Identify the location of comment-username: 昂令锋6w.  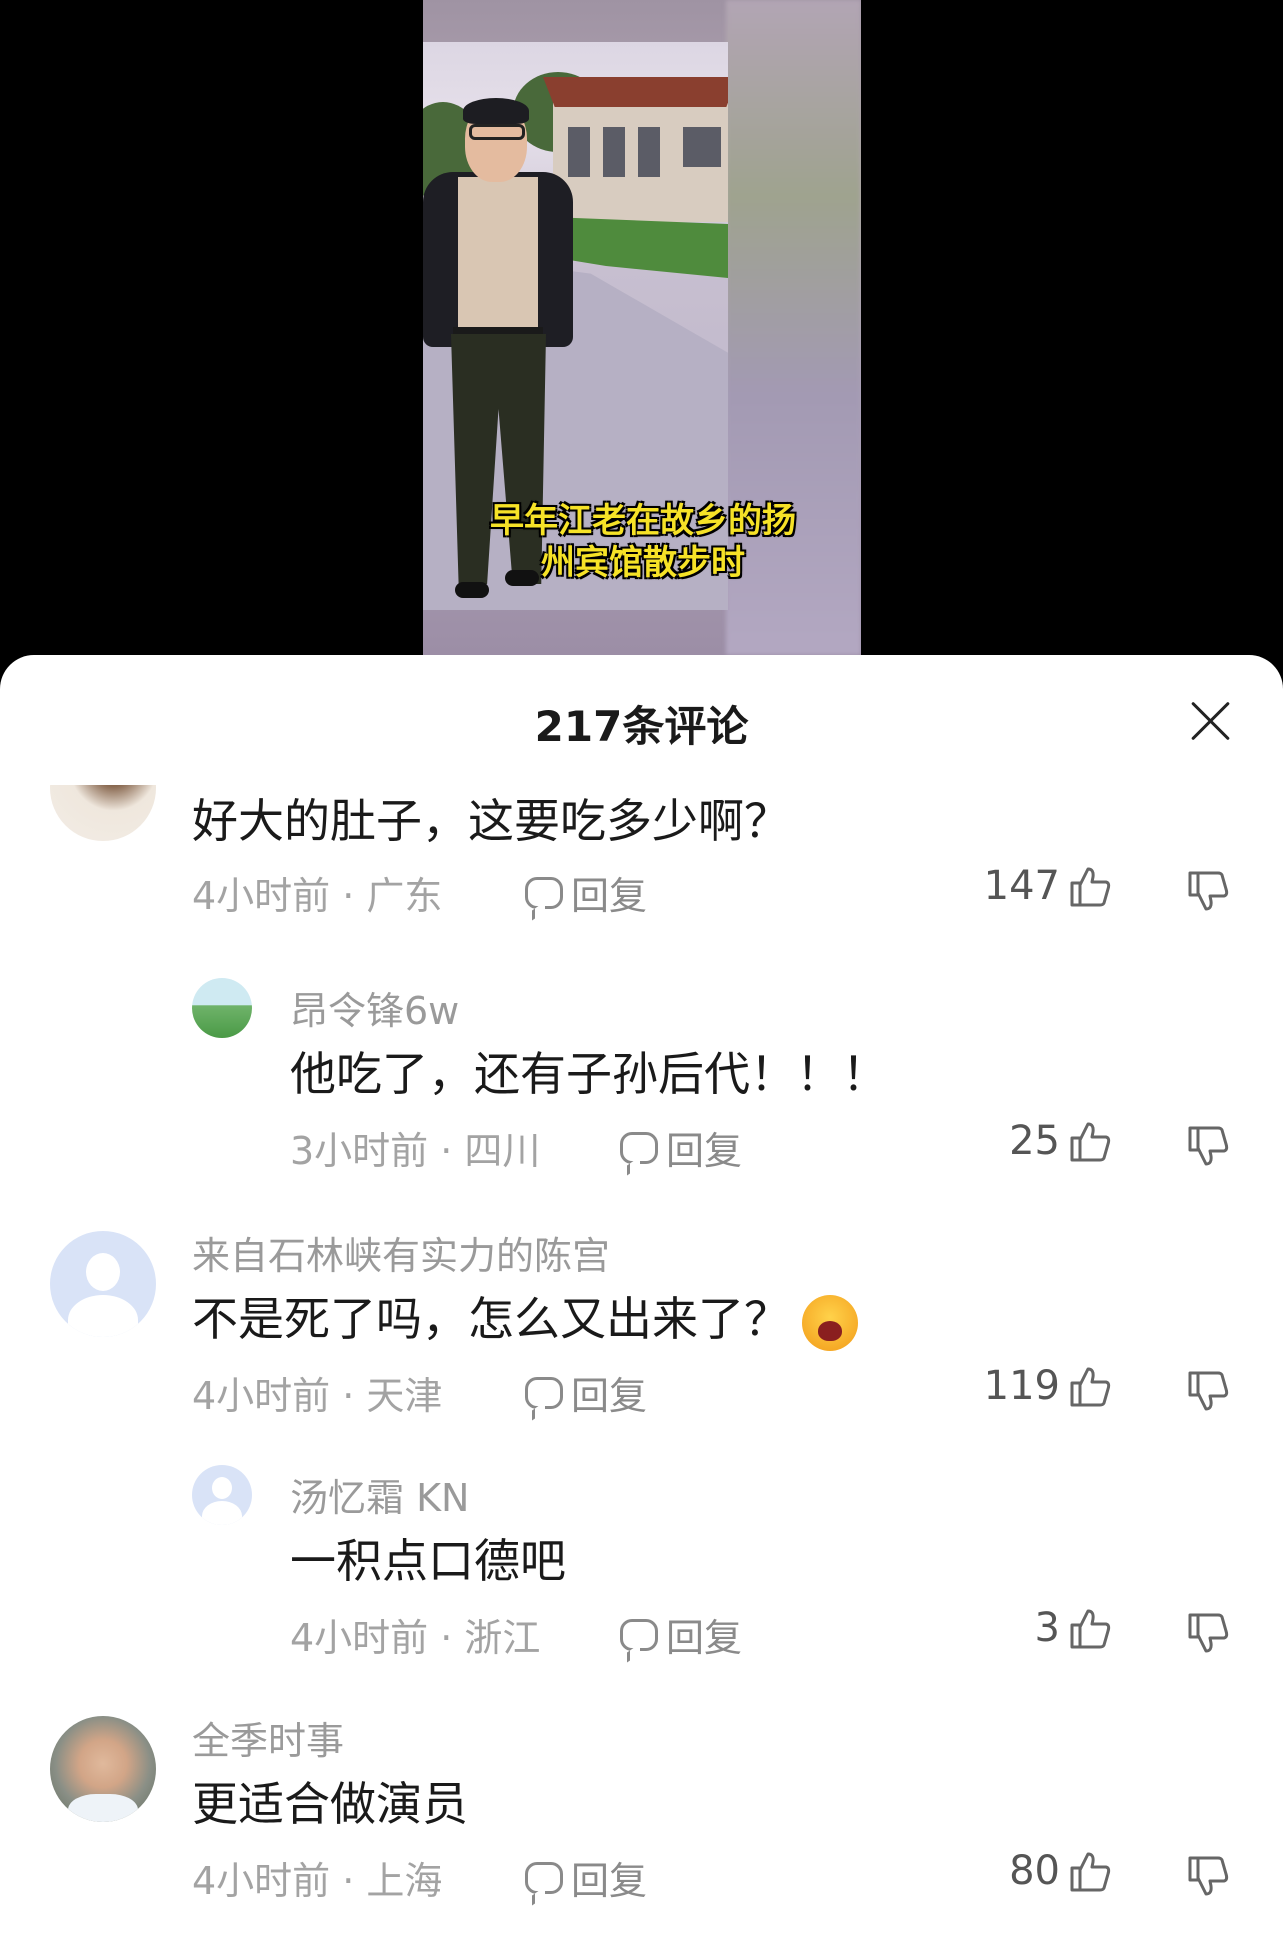
(374, 1007).